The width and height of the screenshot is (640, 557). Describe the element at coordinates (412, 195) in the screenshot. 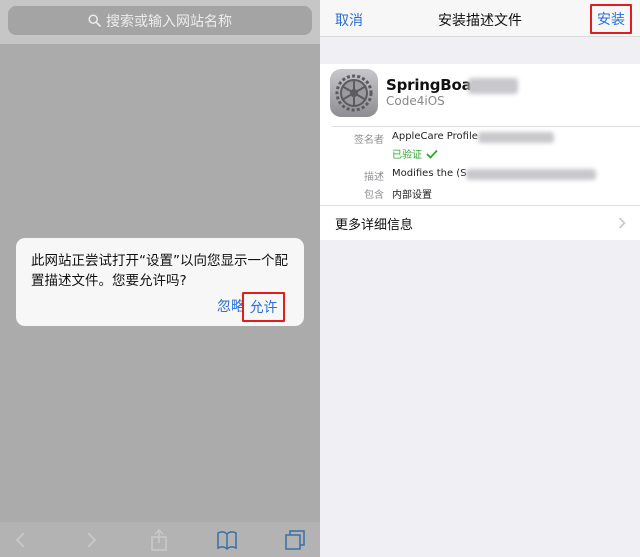

I see `contains-value: 内部设置` at that location.